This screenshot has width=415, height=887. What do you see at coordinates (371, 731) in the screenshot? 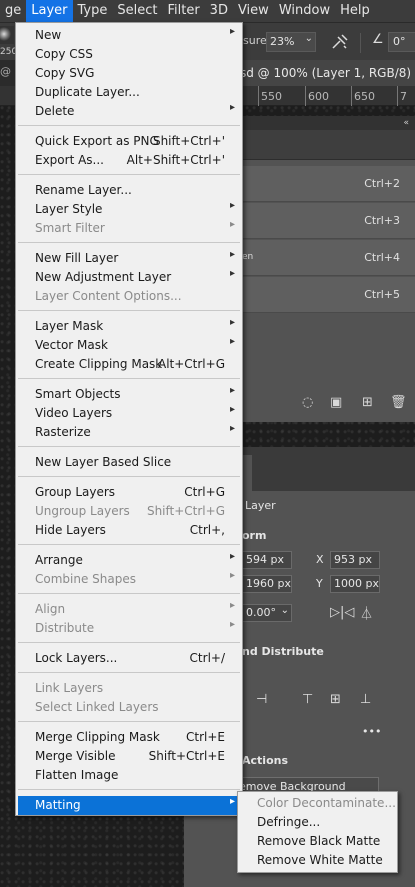
I see `more-options-icon: •••` at bounding box center [371, 731].